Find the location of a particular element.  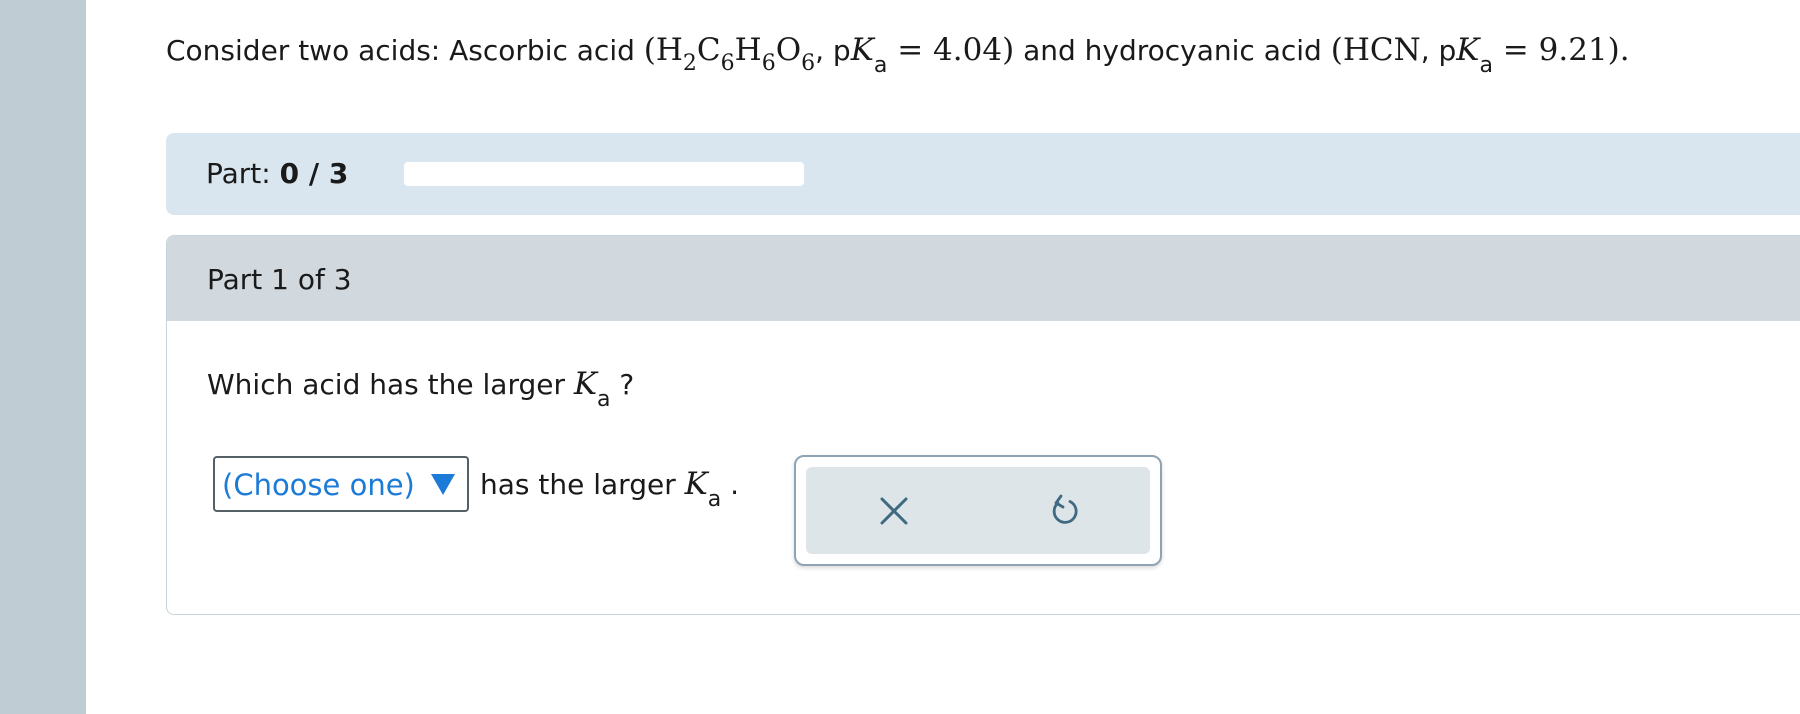

formula-part: O is located at coordinates (788, 50).